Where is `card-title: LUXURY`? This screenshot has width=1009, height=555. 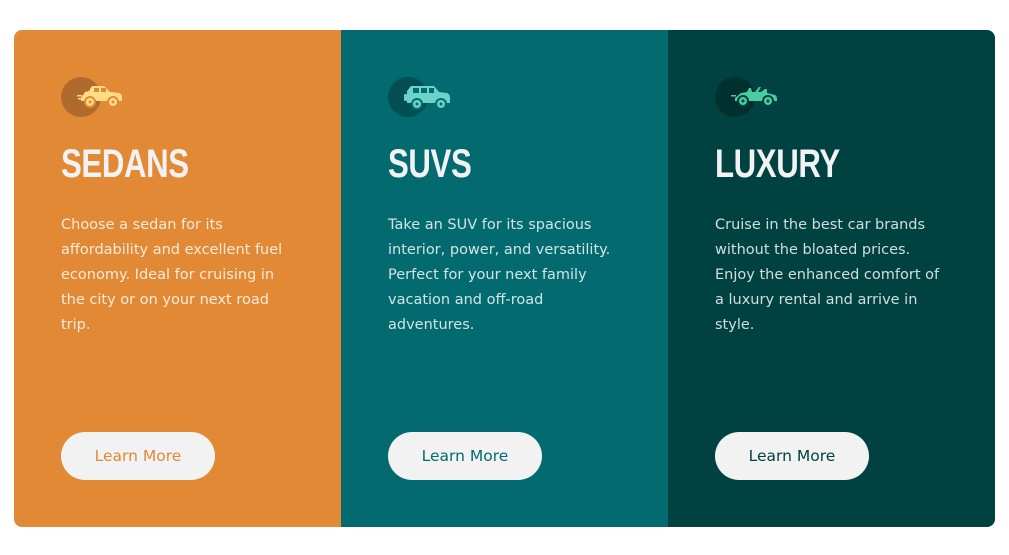
card-title: LUXURY is located at coordinates (777, 164).